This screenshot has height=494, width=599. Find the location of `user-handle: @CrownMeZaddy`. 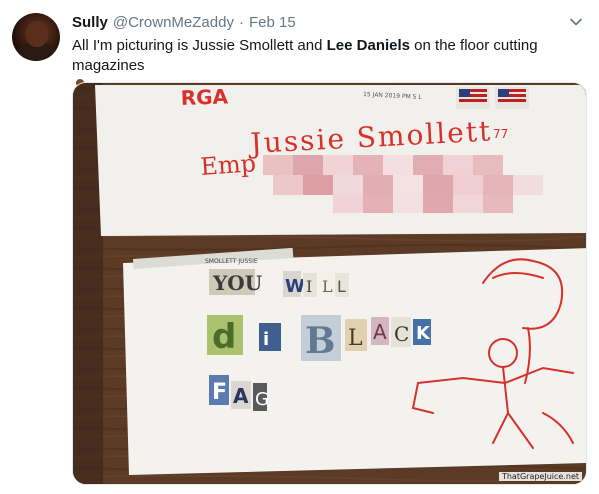

user-handle: @CrownMeZaddy is located at coordinates (173, 22).